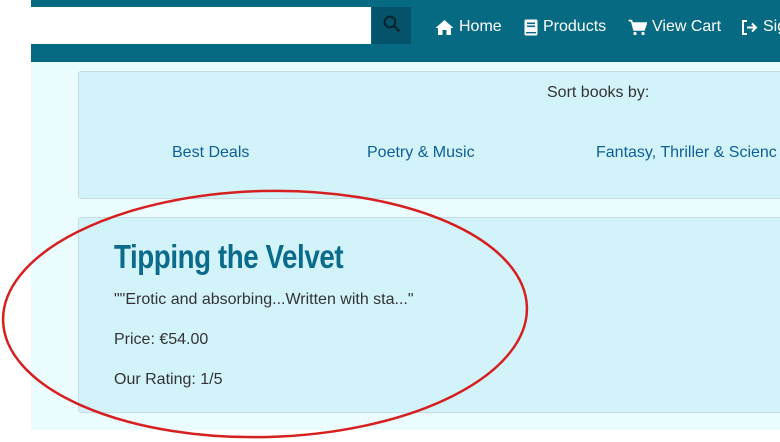  I want to click on nav-products-label: Products, so click(575, 26).